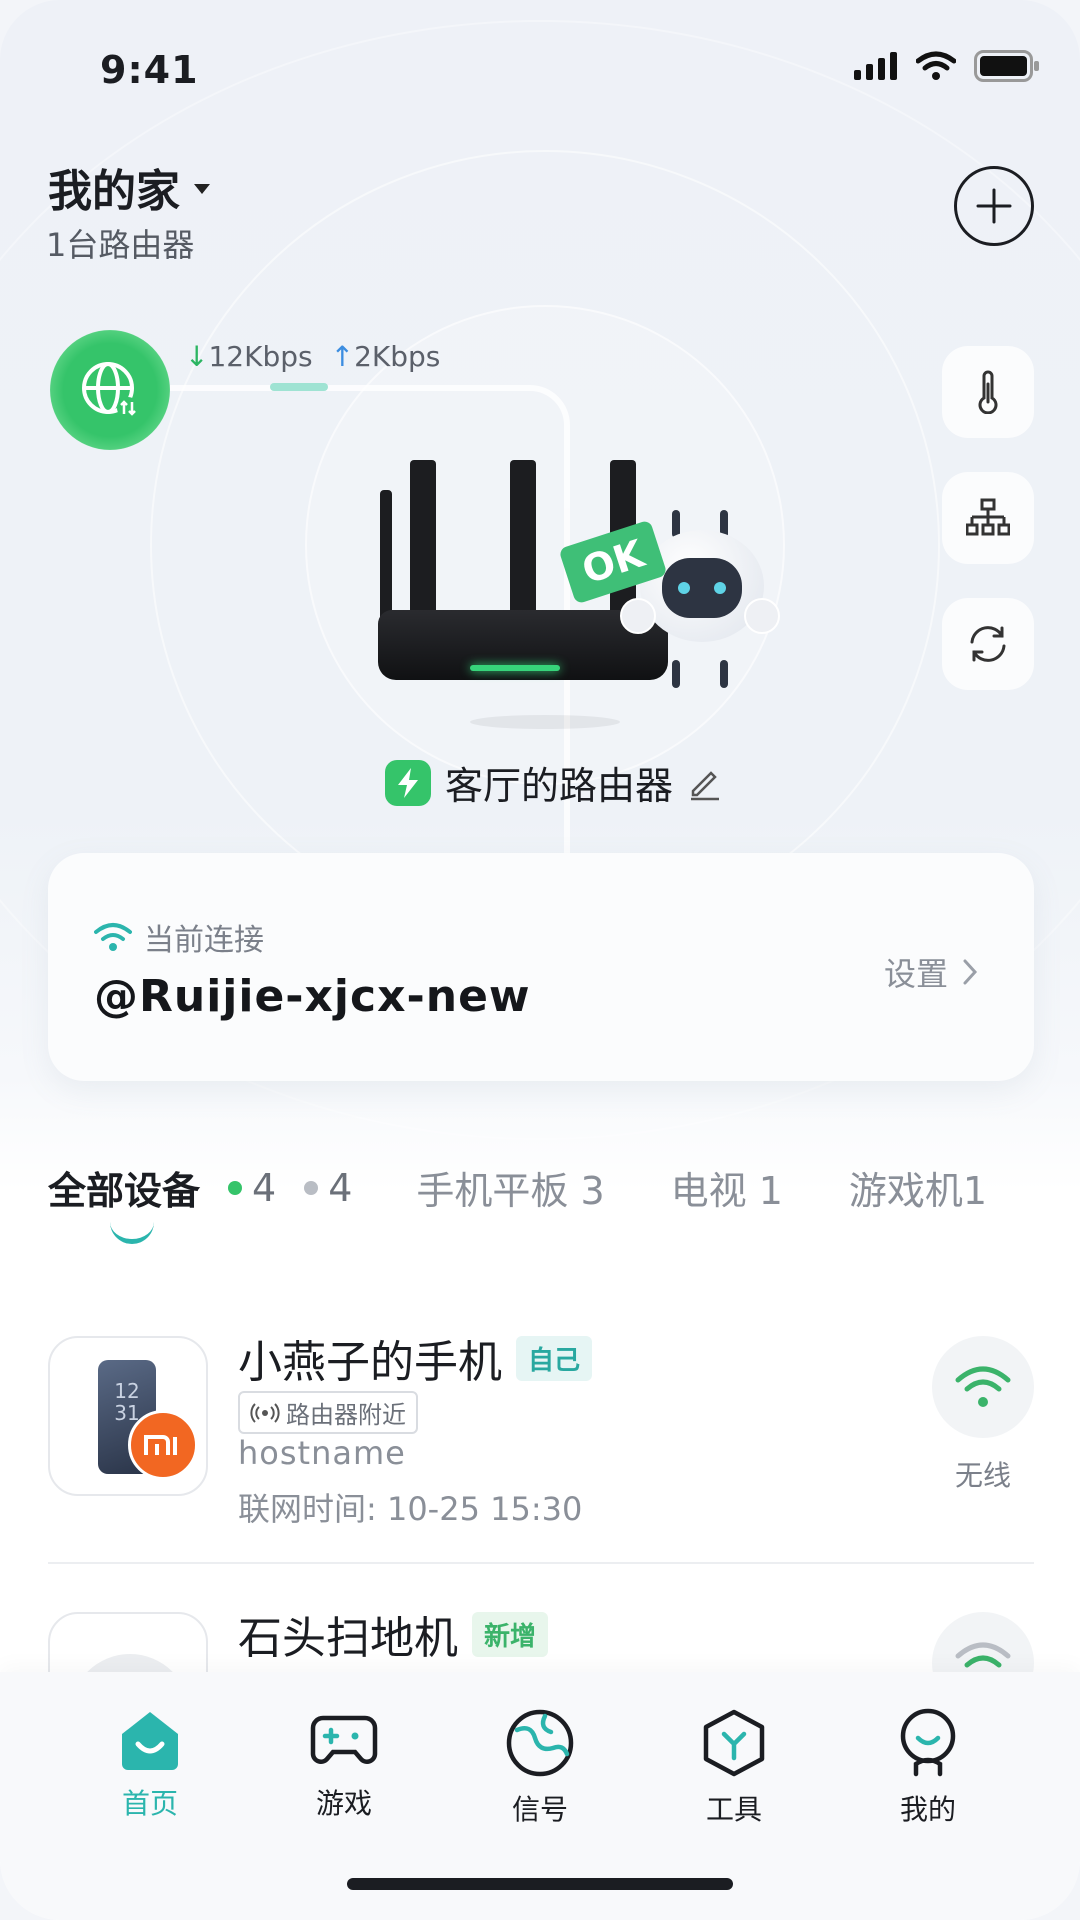 The image size is (1080, 1920). I want to click on connection-type: 无线, so click(982, 1475).